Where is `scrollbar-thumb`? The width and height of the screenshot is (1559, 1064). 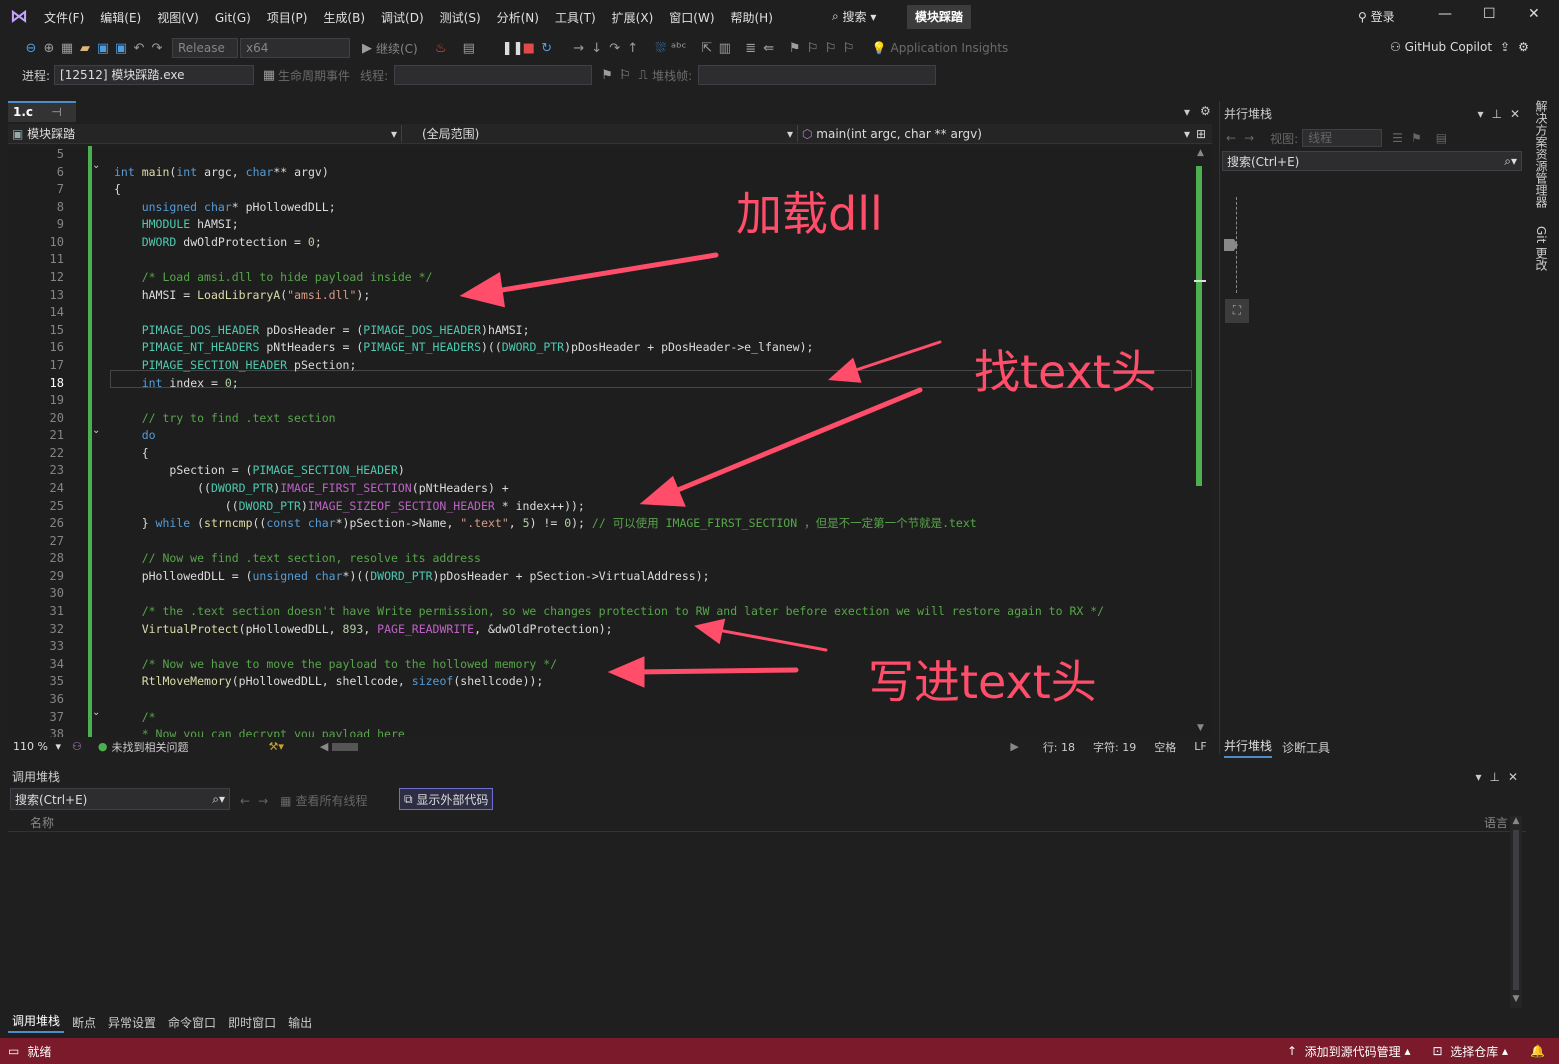 scrollbar-thumb is located at coordinates (1516, 910).